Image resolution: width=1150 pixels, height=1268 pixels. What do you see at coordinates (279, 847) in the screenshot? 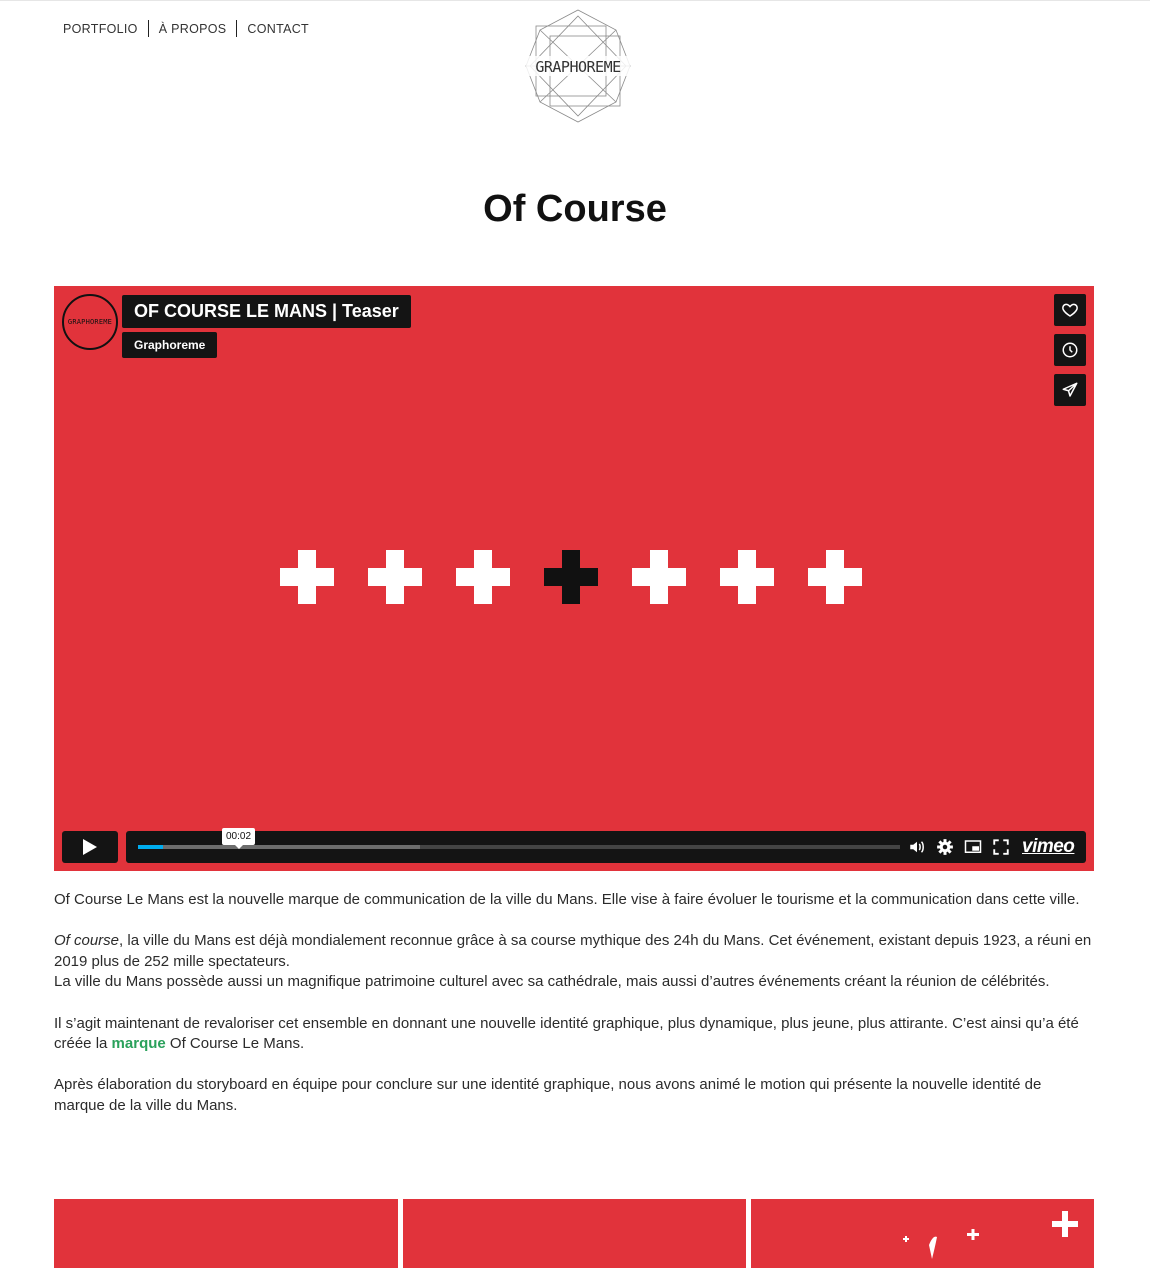
I see `buffered-bar` at bounding box center [279, 847].